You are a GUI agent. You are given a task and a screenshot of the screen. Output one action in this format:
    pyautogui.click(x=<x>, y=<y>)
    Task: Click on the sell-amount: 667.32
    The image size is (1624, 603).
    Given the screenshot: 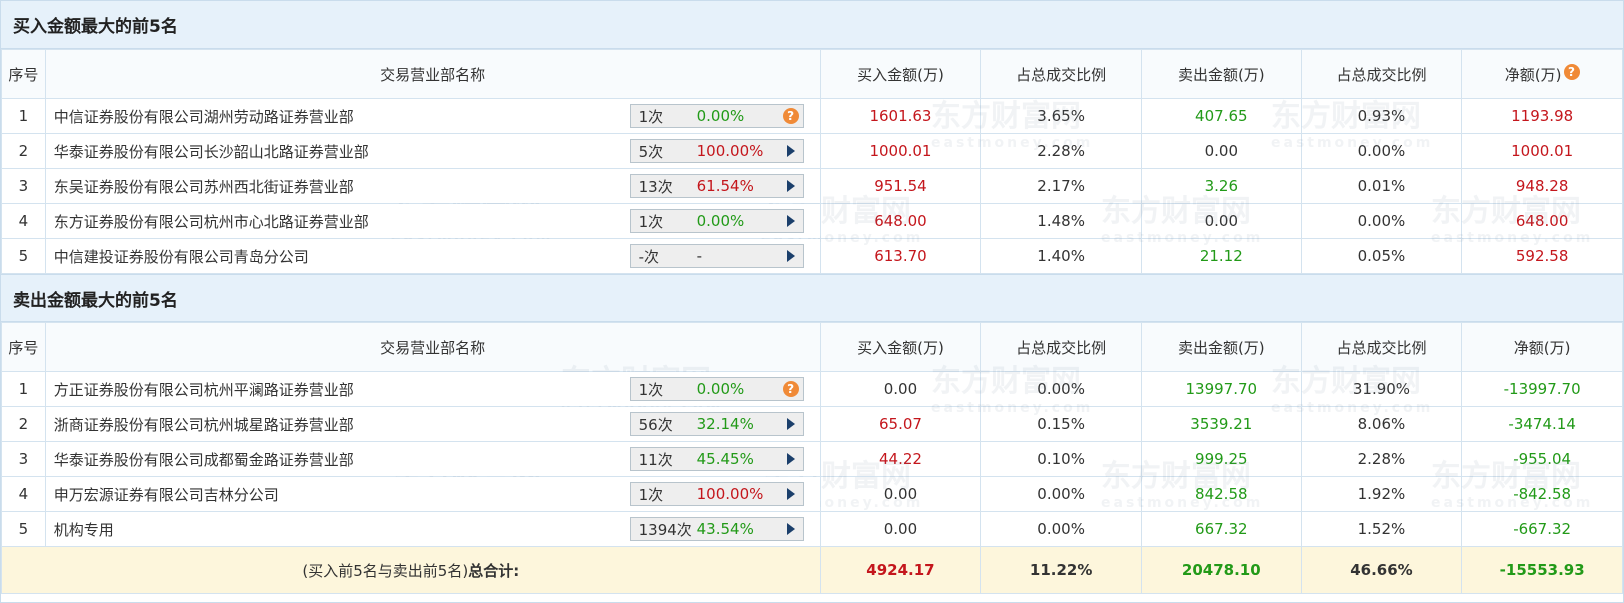 What is the action you would take?
    pyautogui.click(x=1221, y=529)
    